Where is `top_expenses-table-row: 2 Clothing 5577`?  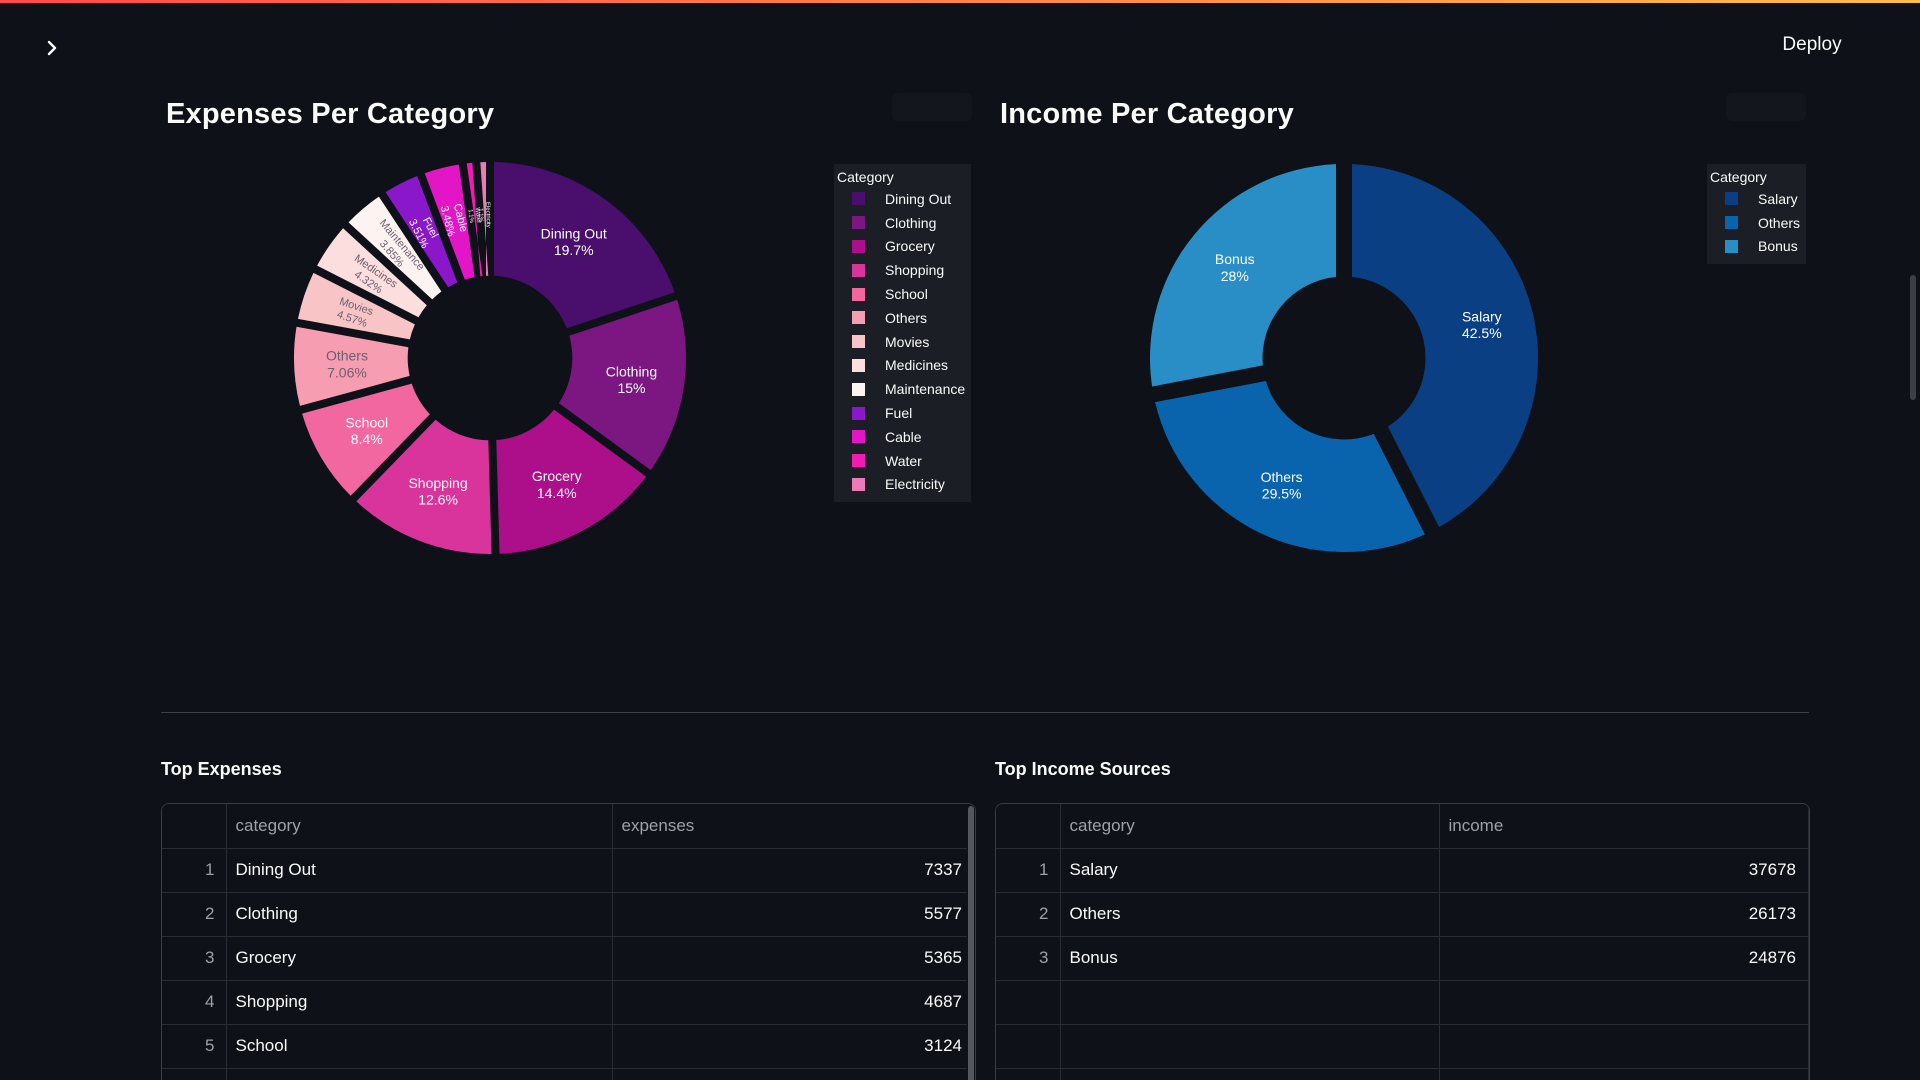
top_expenses-table-row: 2 Clothing 5577 is located at coordinates (568, 914).